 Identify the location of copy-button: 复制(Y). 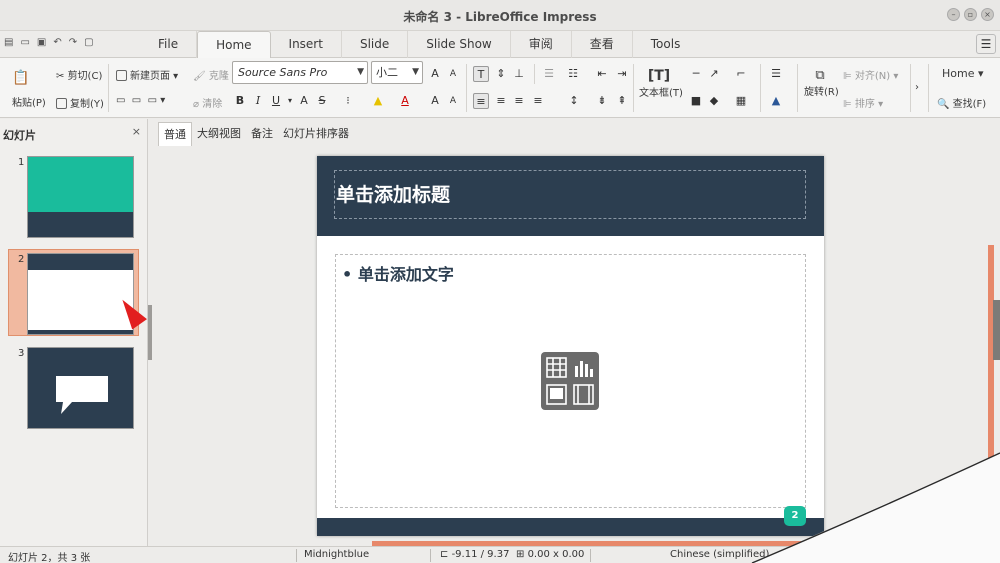
(80, 102).